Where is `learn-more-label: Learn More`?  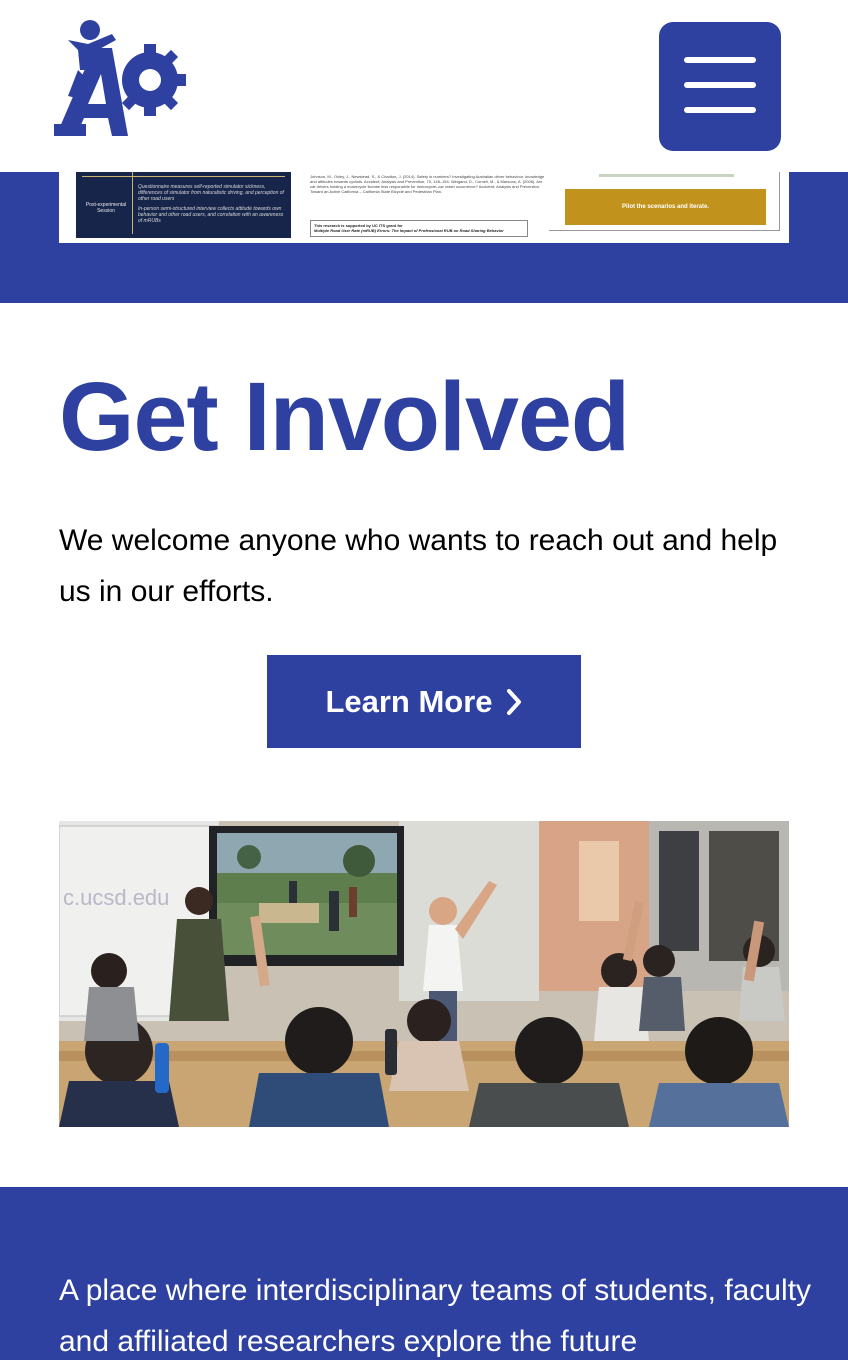
learn-more-label: Learn More is located at coordinates (409, 701).